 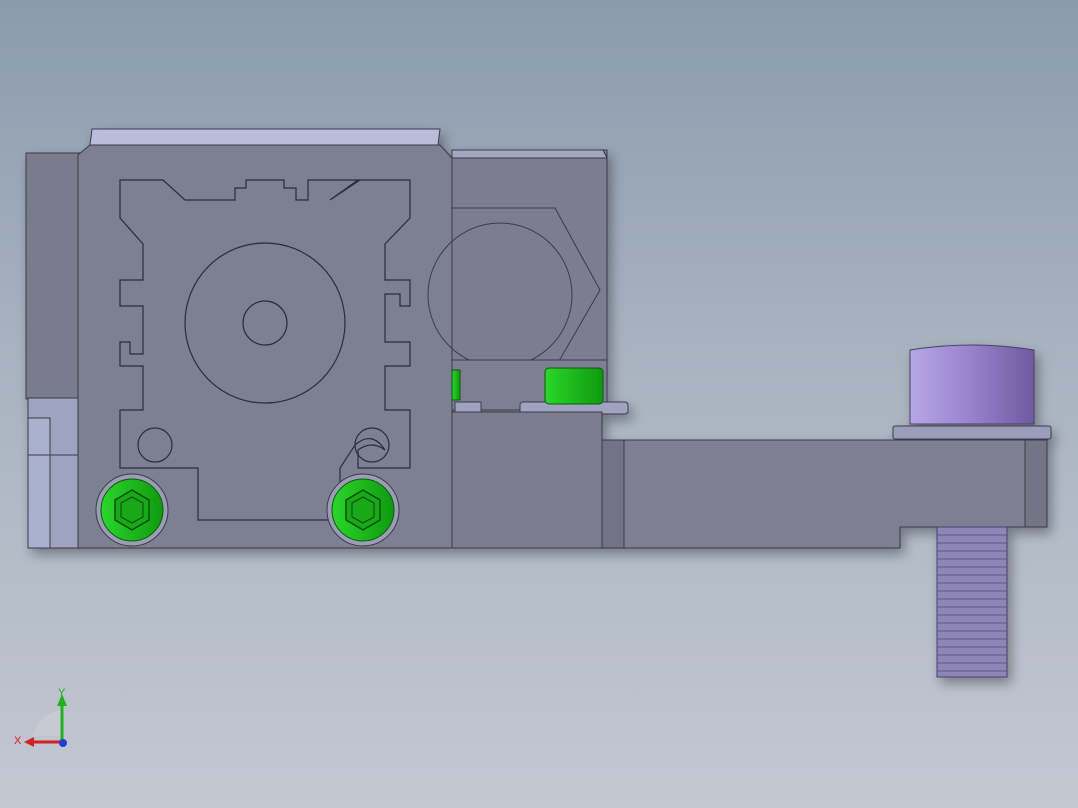 I want to click on coordinate-triad: Y X, so click(x=40, y=717).